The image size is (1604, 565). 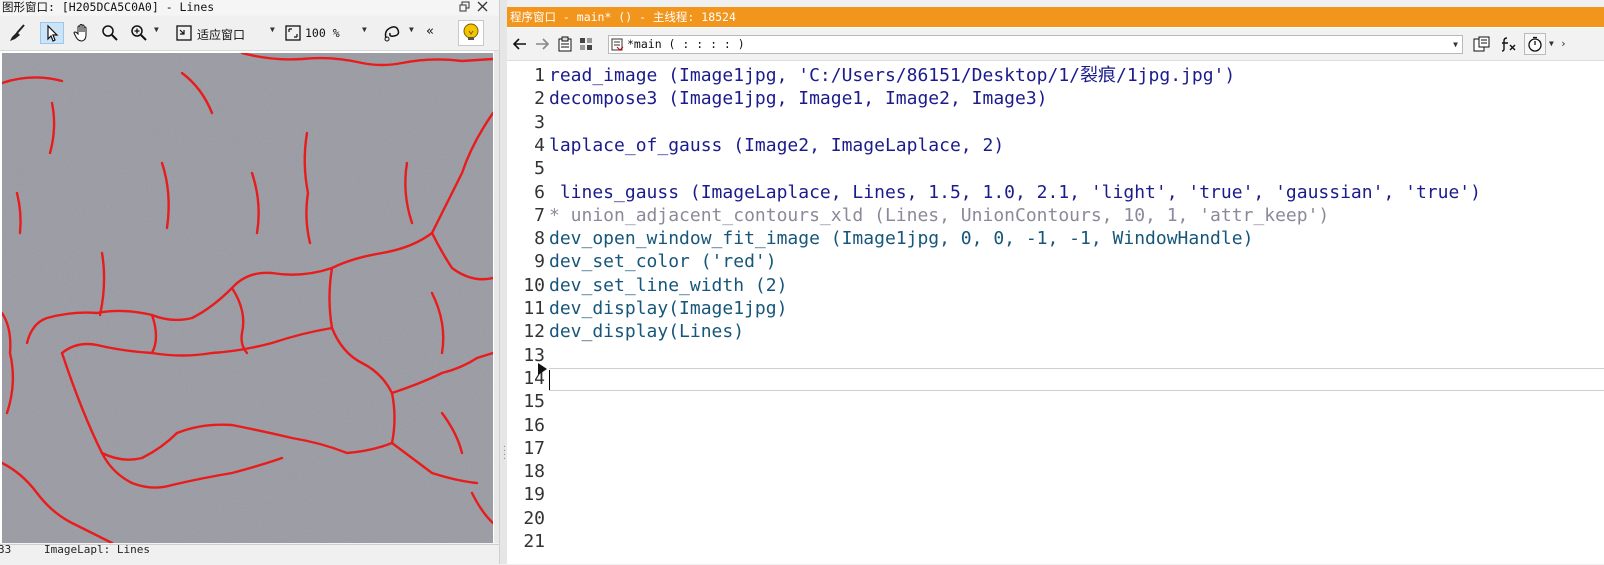 I want to click on toolbar-overflow-icon: ›, so click(x=1563, y=43).